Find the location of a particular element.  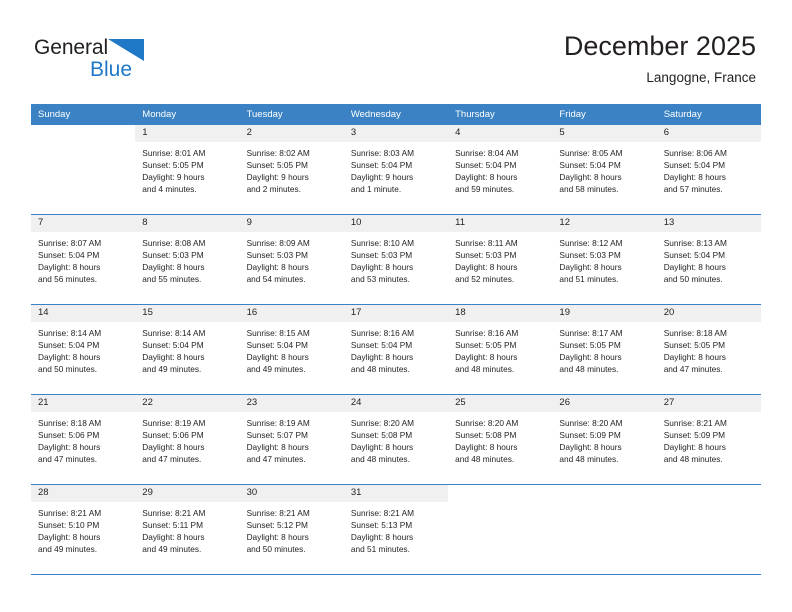

day-detail-line: and 50 minutes. is located at coordinates (68, 369).